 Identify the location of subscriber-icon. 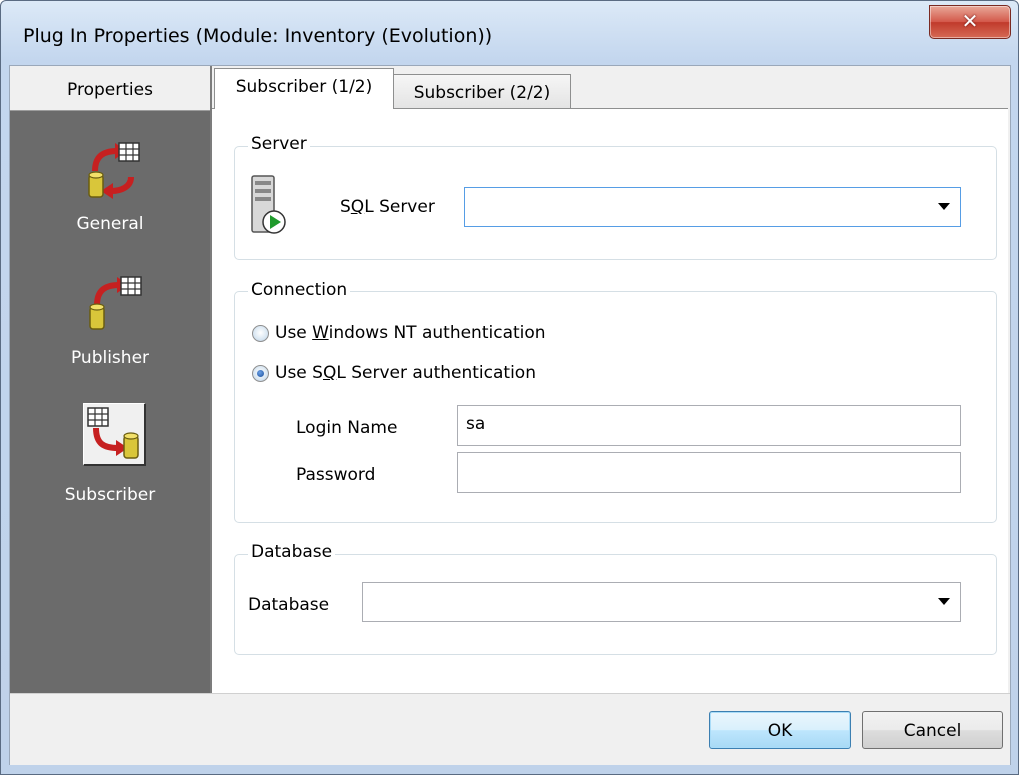
(114, 434).